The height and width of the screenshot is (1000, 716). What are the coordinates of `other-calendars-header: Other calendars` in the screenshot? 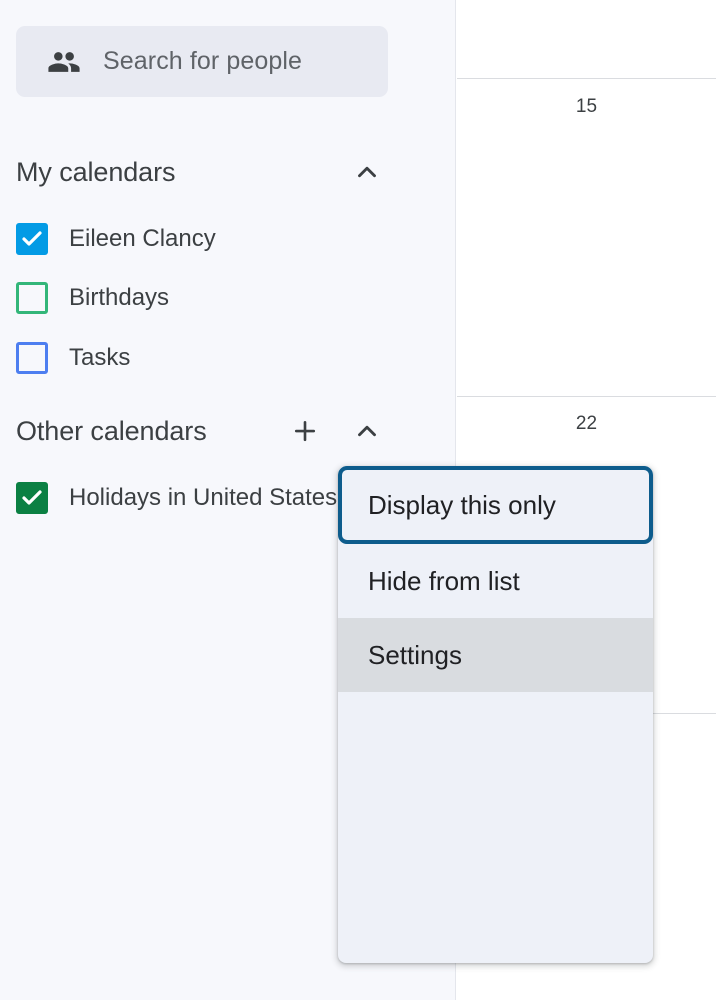 It's located at (202, 431).